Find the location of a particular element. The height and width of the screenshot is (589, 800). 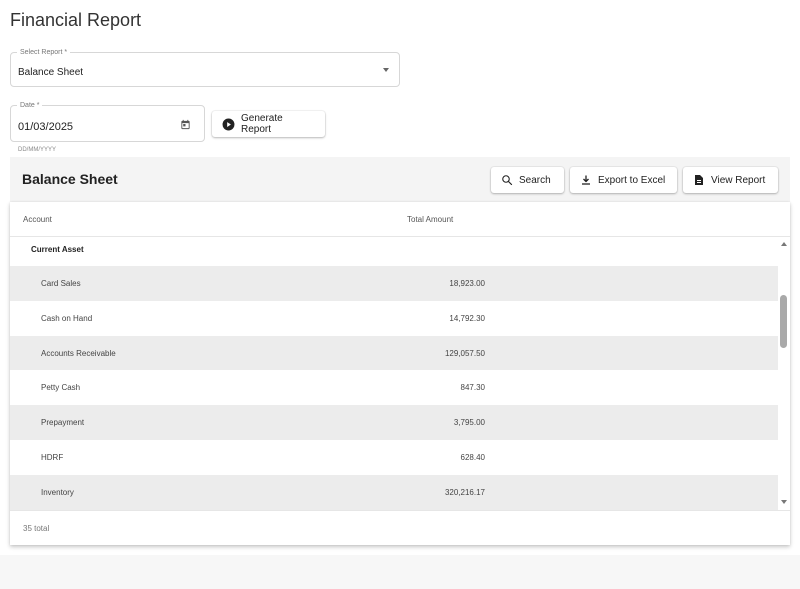

view-report-button: View Report is located at coordinates (730, 180).